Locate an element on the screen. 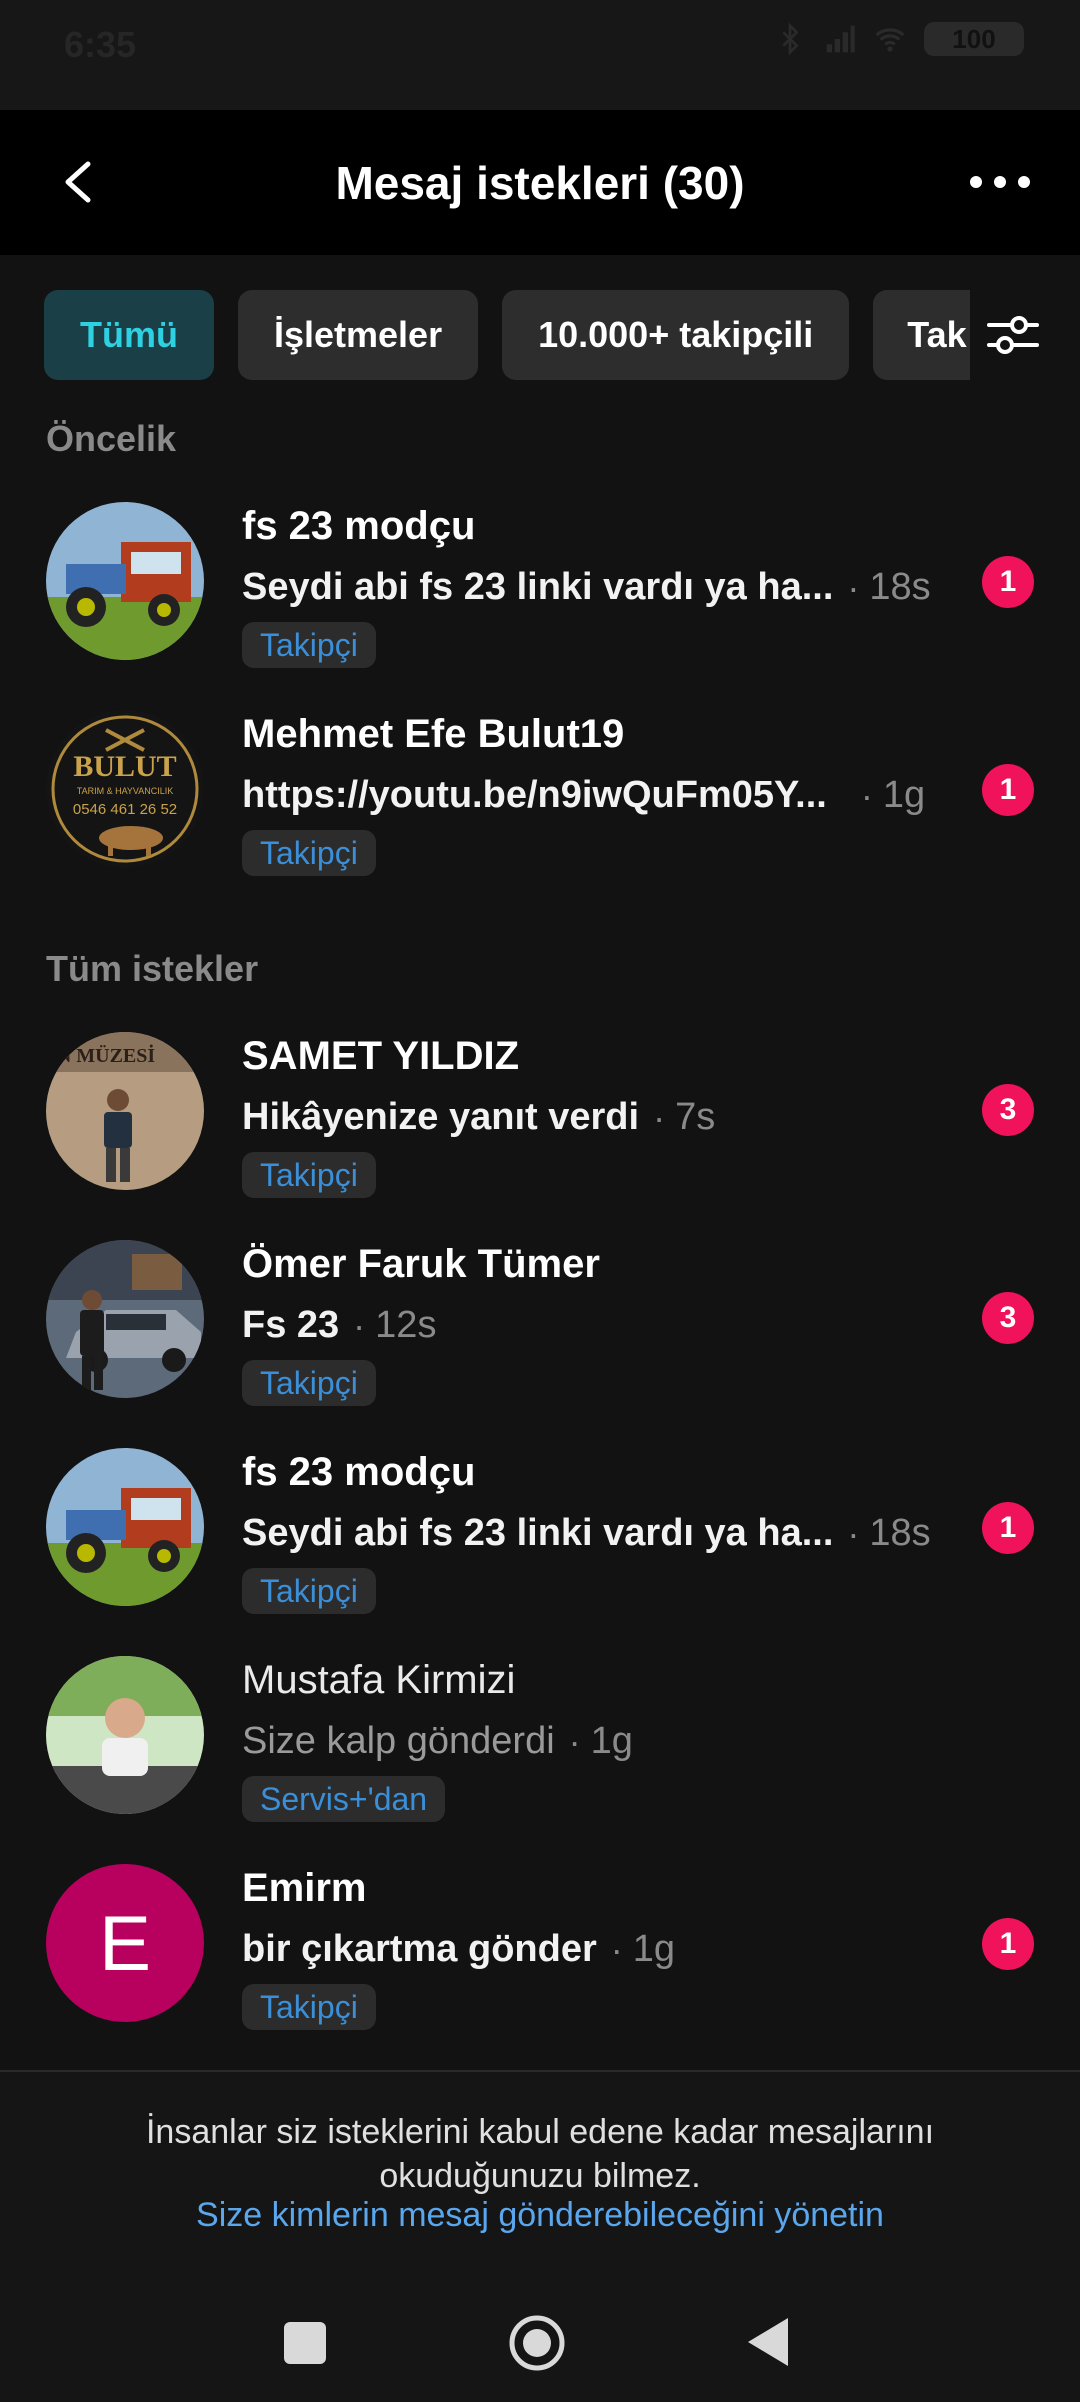 The width and height of the screenshot is (1080, 2402). message-preview: Size kalp gönderdi · 1g is located at coordinates (437, 1741).